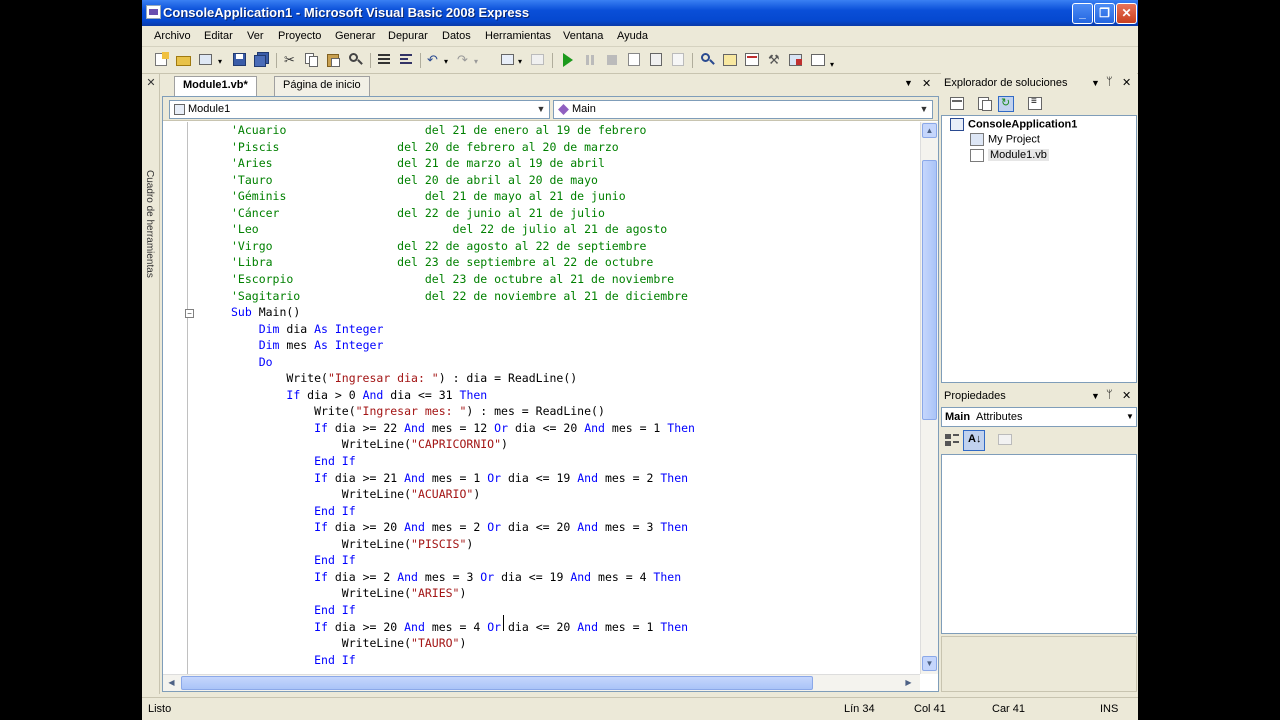  I want to click on code-line: WriteLine("CAPRICORNIO"), so click(369, 444).